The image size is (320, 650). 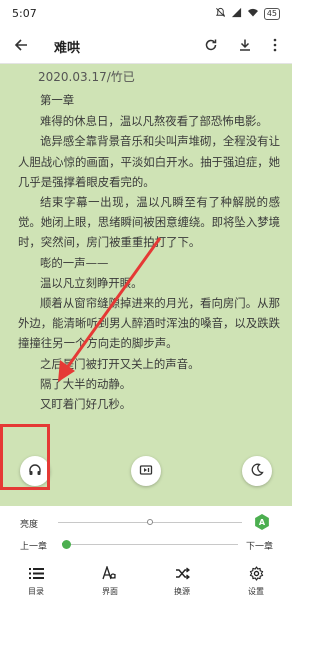 I want to click on prev-chapter-button: 上一章, so click(x=33, y=545).